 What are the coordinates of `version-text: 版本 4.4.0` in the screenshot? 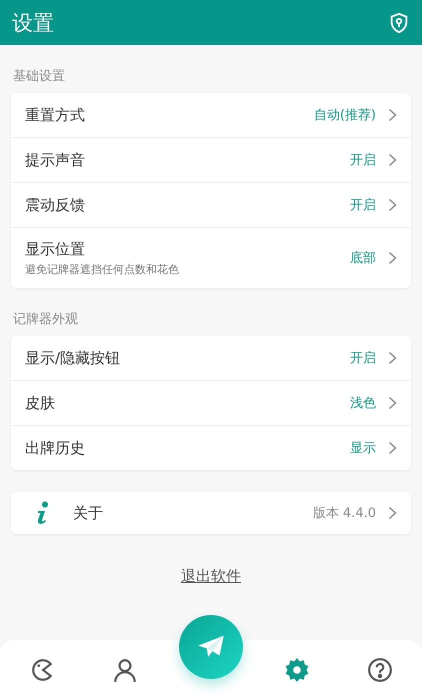 It's located at (344, 513).